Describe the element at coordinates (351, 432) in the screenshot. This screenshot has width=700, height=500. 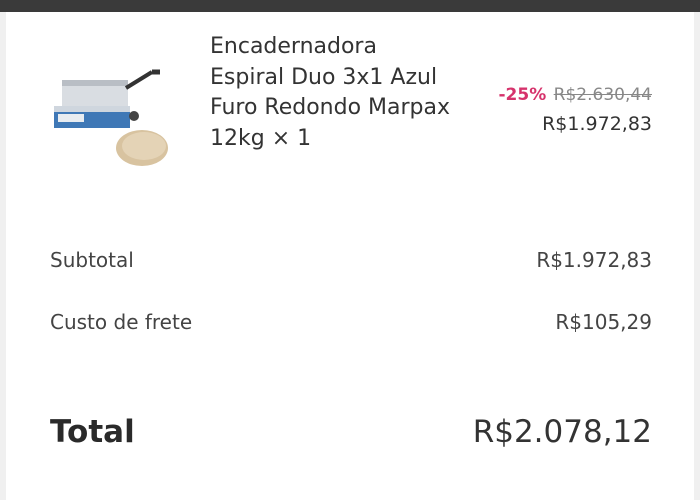
I see `total-row: Total R$2.078,12` at that location.